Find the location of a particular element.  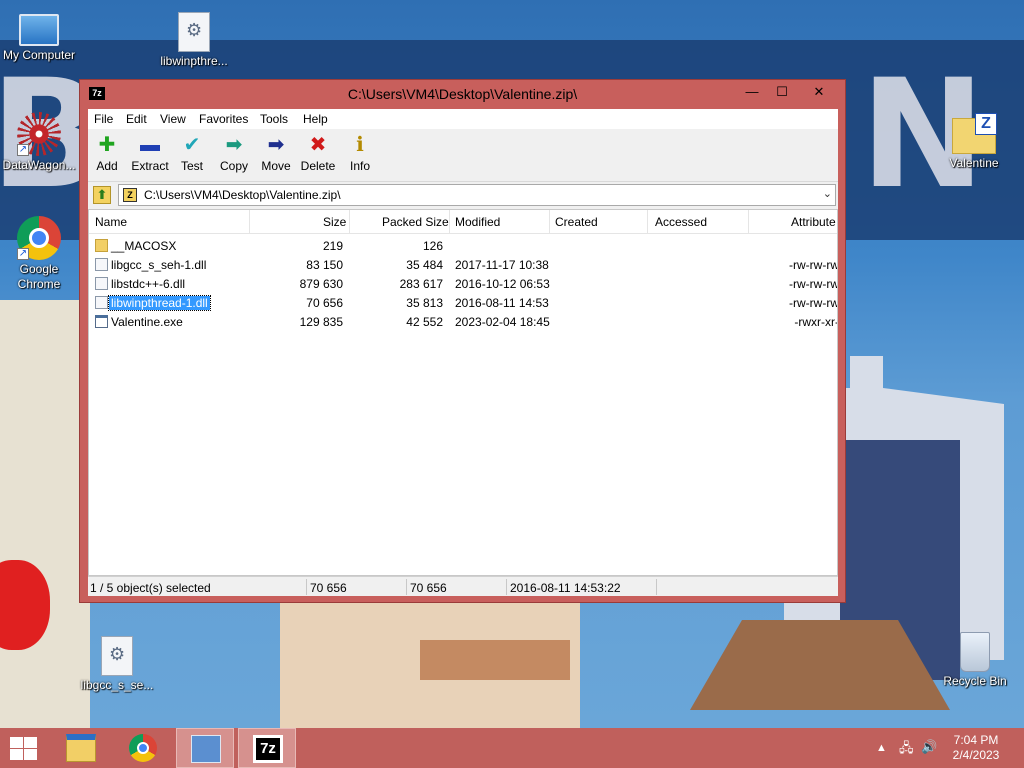

start-button is located at coordinates (23, 748).